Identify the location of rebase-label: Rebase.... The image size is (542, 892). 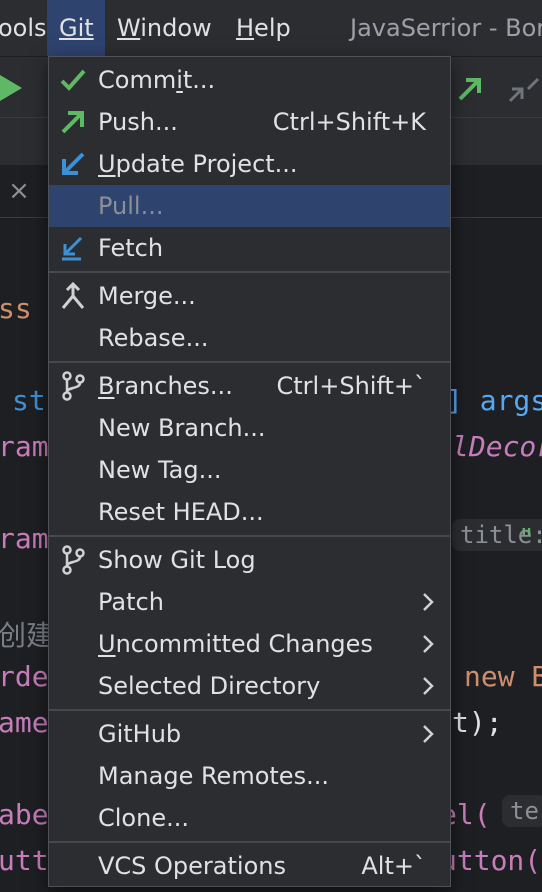
(153, 338).